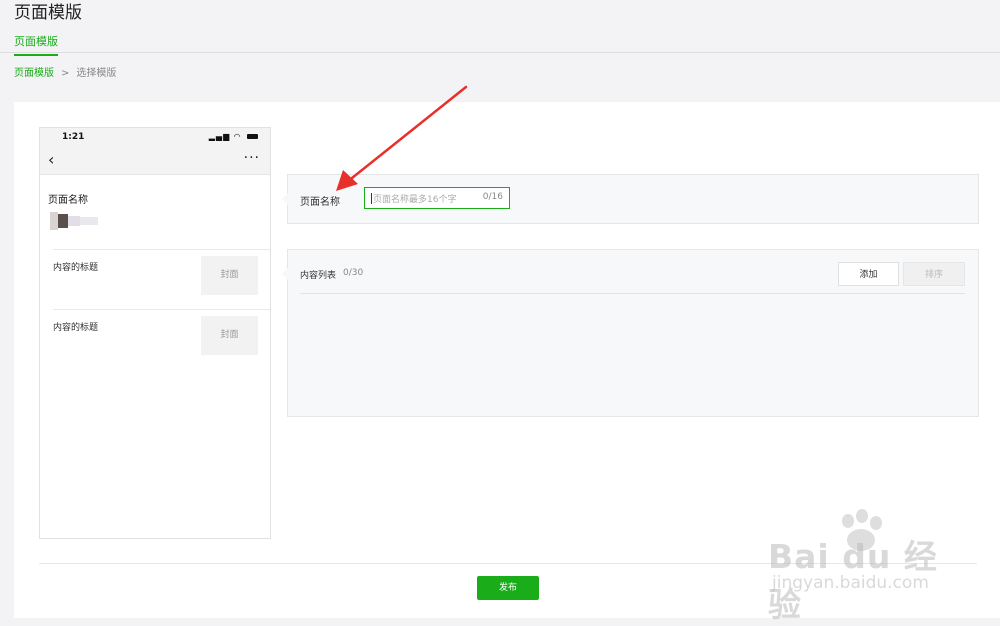 This screenshot has width=1000, height=626. I want to click on watermark: Bai du 经验 jingyan.baidu.com, so click(860, 565).